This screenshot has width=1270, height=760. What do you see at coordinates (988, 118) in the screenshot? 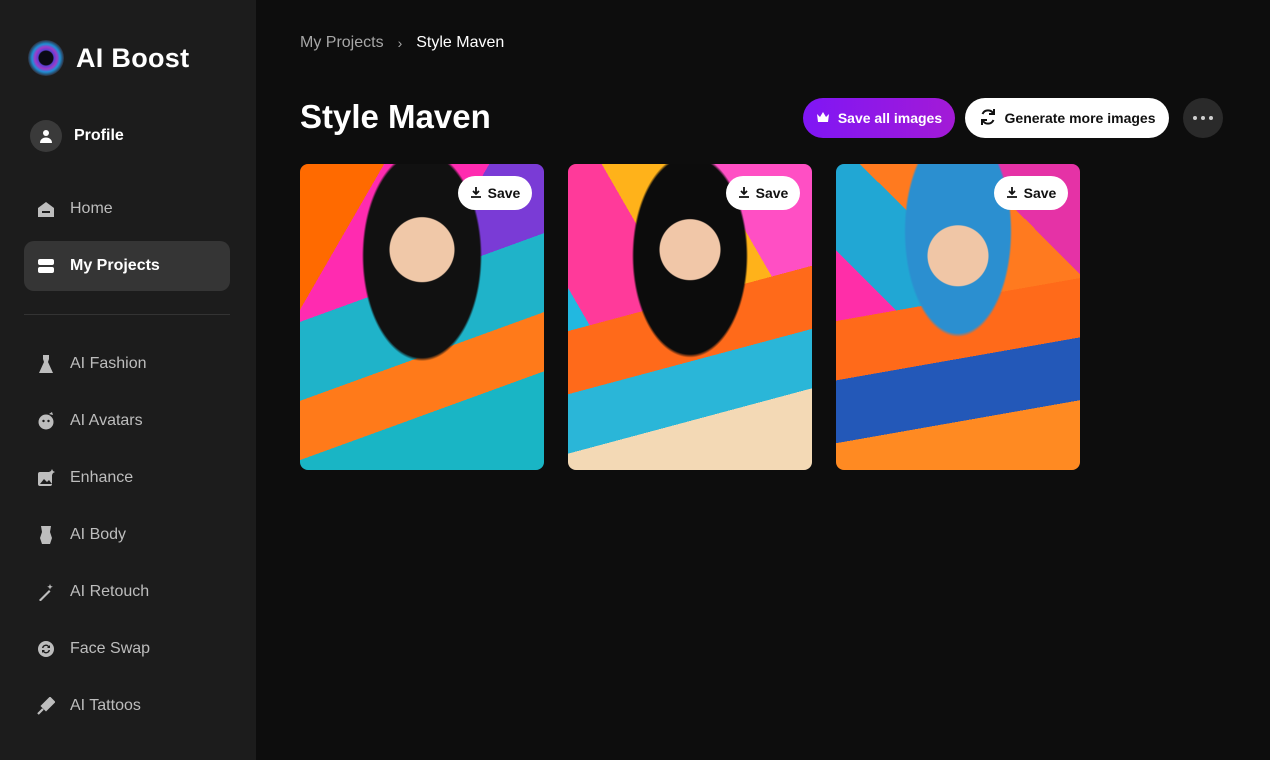
I see `refresh-icon` at bounding box center [988, 118].